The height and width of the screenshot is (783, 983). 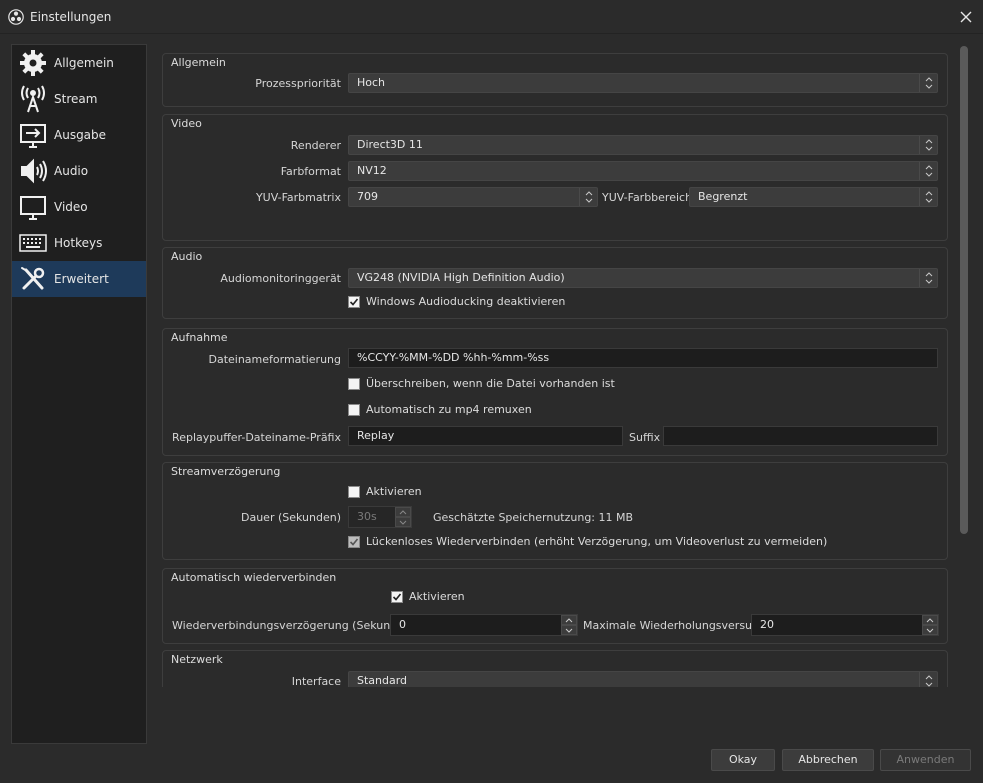 What do you see at coordinates (354, 541) in the screenshot?
I see `checkmark-icon` at bounding box center [354, 541].